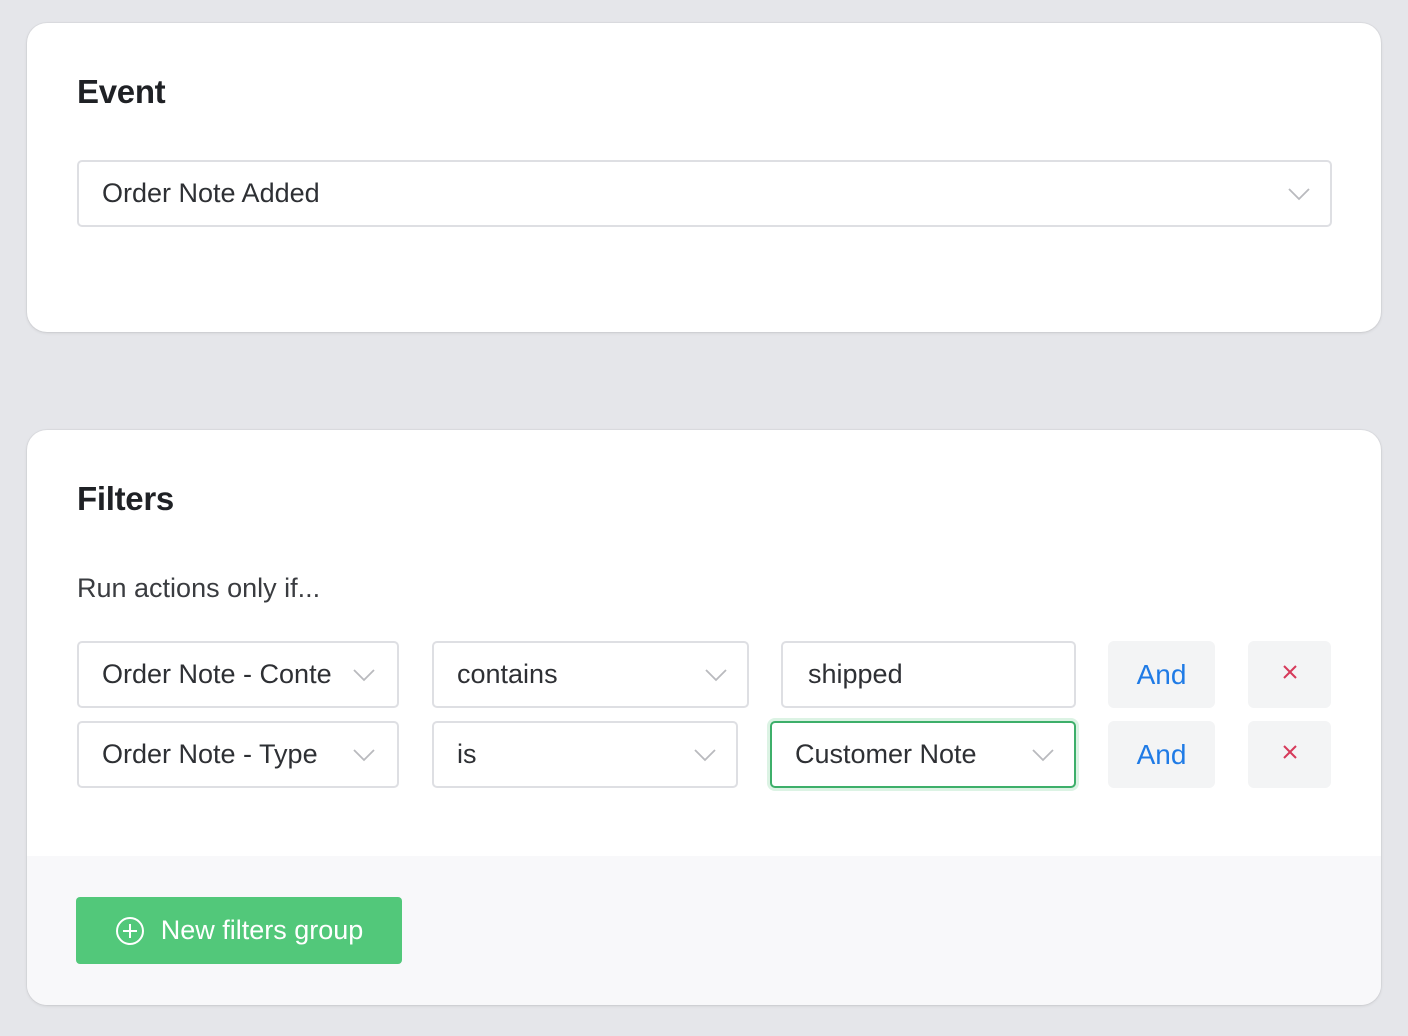 This screenshot has height=1036, width=1408. Describe the element at coordinates (585, 754) in the screenshot. I see `filter-operator-select: is` at that location.